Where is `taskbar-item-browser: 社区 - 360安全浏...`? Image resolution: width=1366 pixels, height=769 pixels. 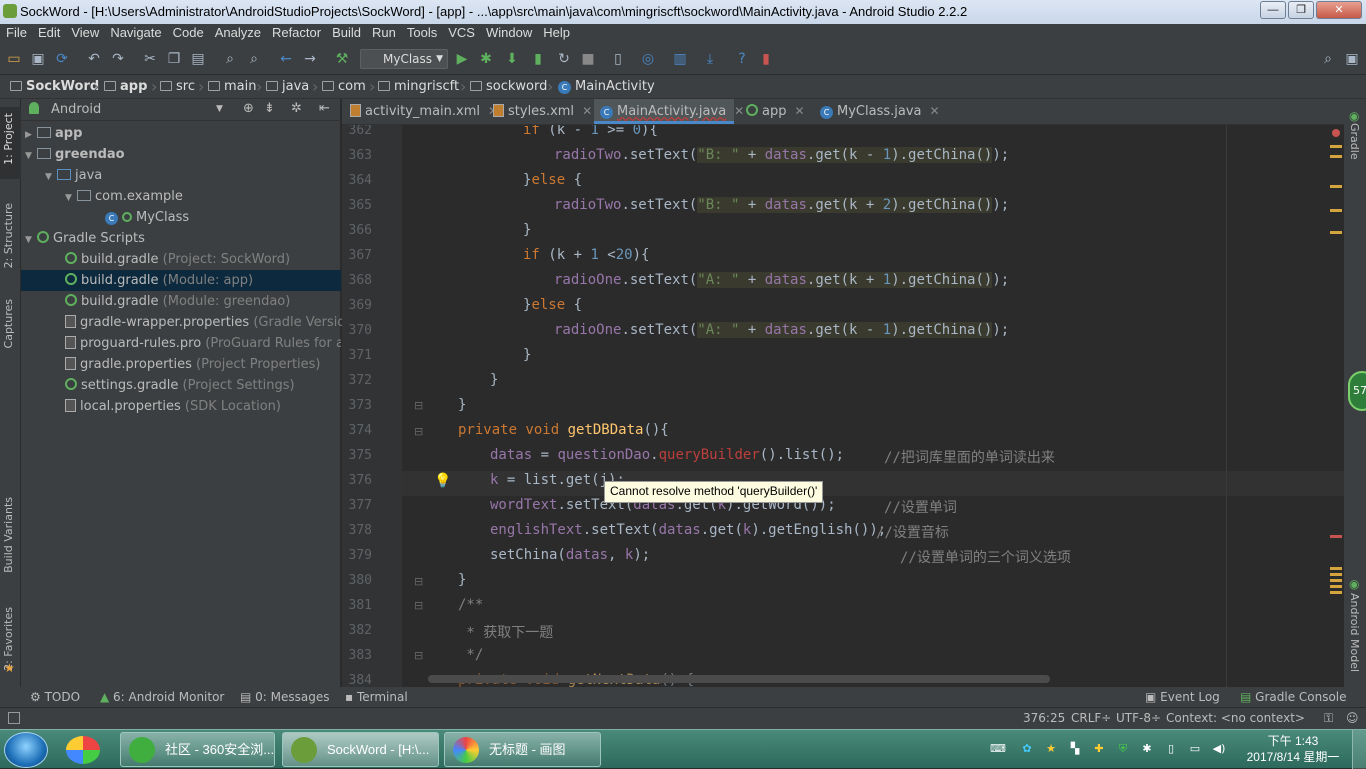
taskbar-item-browser: 社区 - 360安全浏... is located at coordinates (197, 749).